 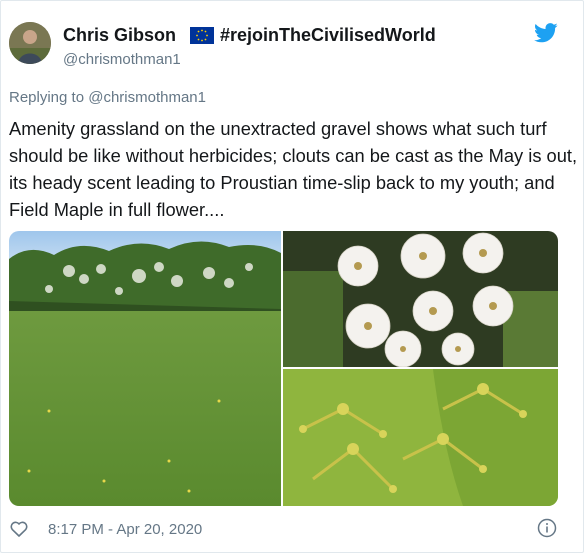 I want to click on heart-icon, so click(x=19, y=529).